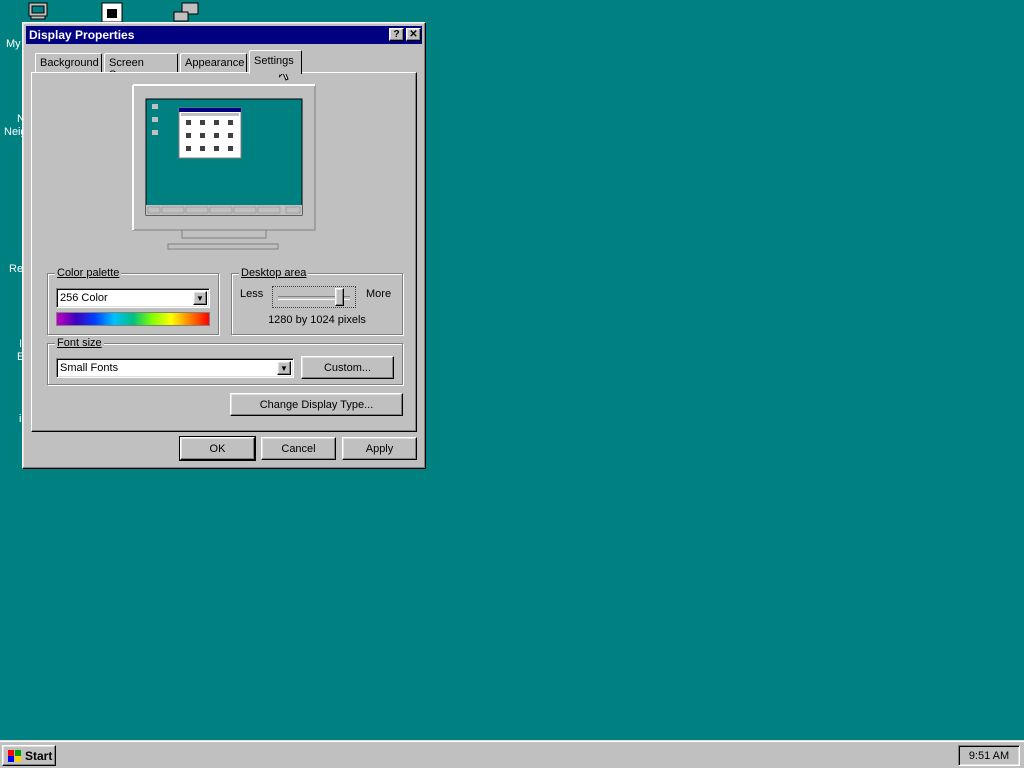 This screenshot has width=1024, height=768. I want to click on desktop-label-recycle-bin: Re, so click(16, 269).